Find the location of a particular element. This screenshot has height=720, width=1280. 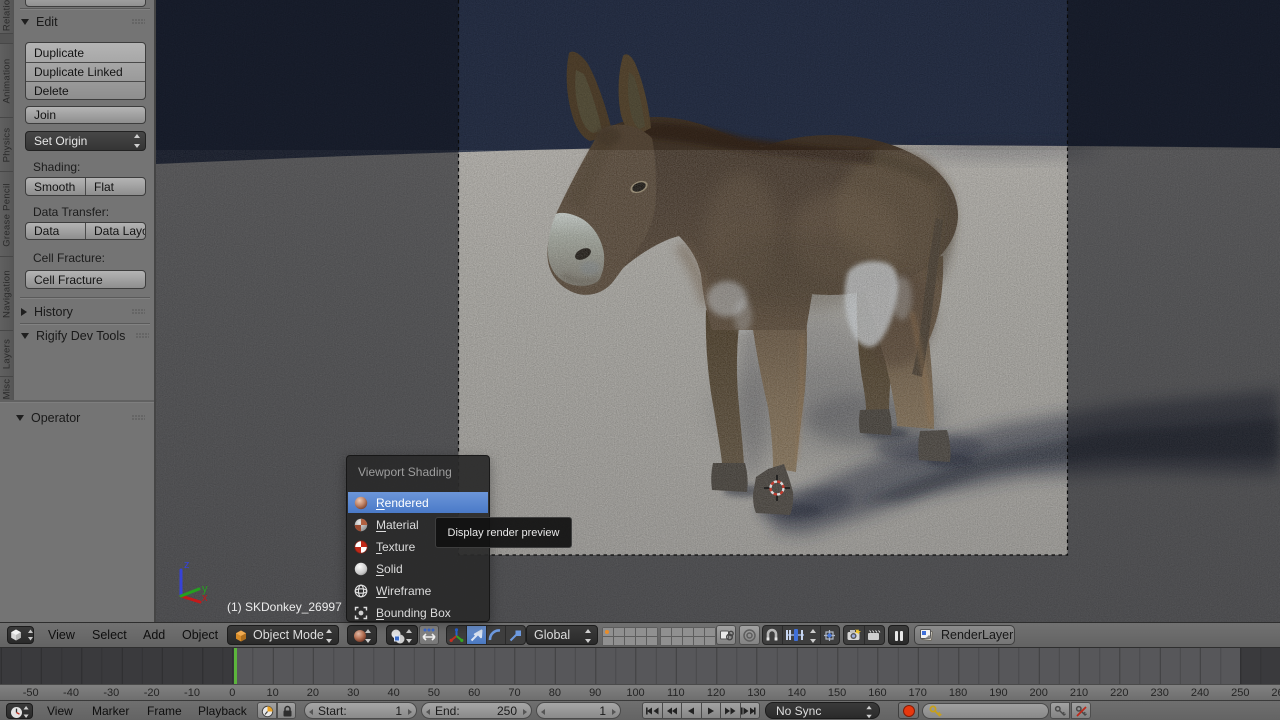

svg-text: (1) SKDonkey_26997 is located at coordinates (284, 607).